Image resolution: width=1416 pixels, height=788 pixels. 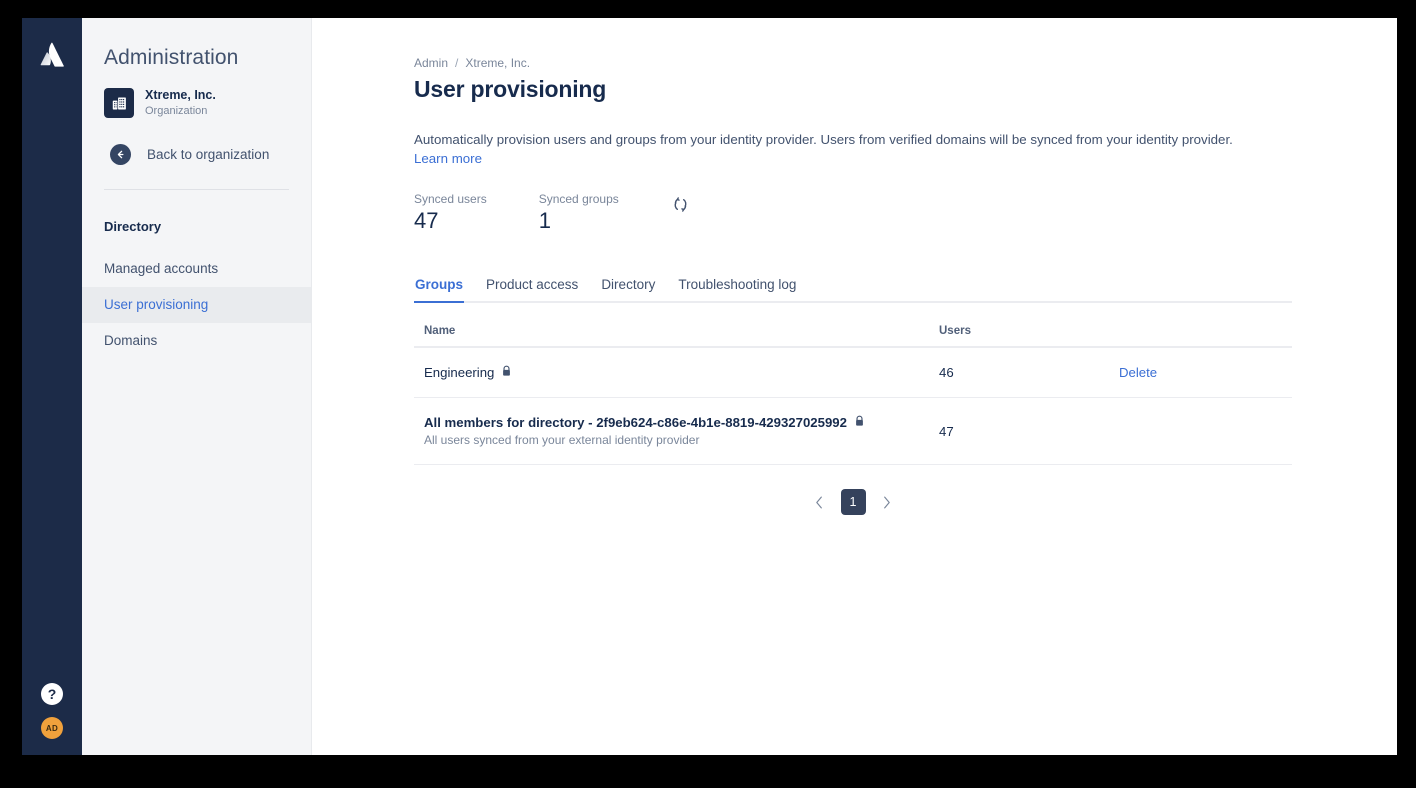 What do you see at coordinates (1019, 373) in the screenshot?
I see `cell-user-count: 46` at bounding box center [1019, 373].